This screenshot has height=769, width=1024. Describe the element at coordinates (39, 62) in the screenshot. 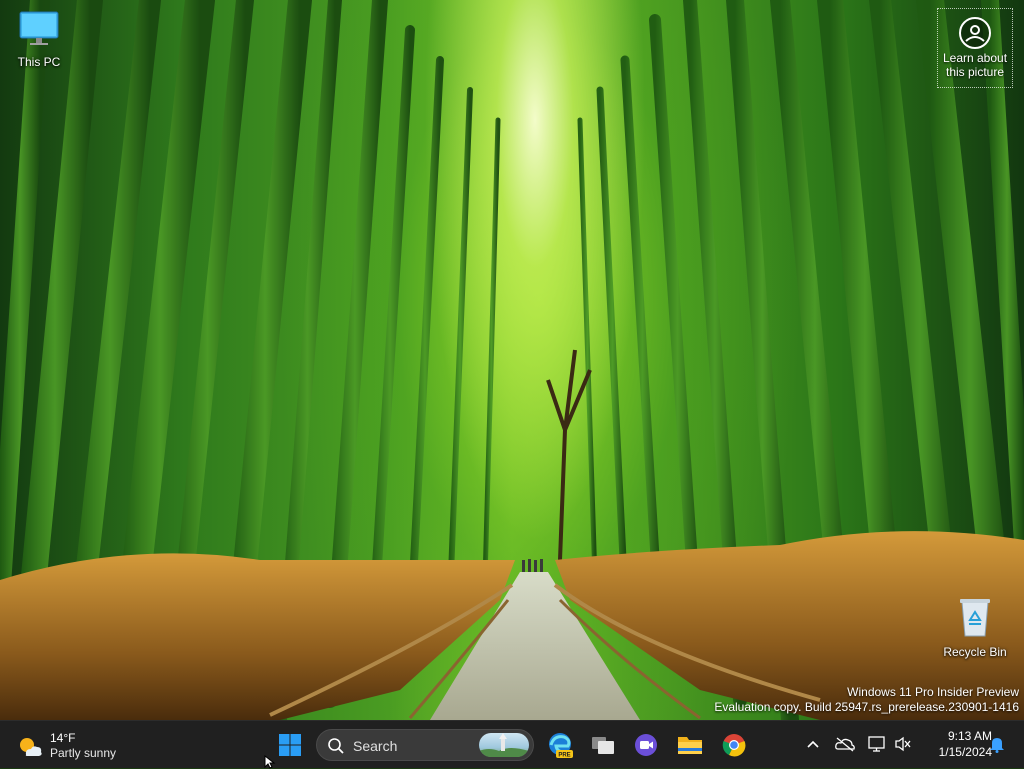

I see `this-pc-label: This PC` at that location.